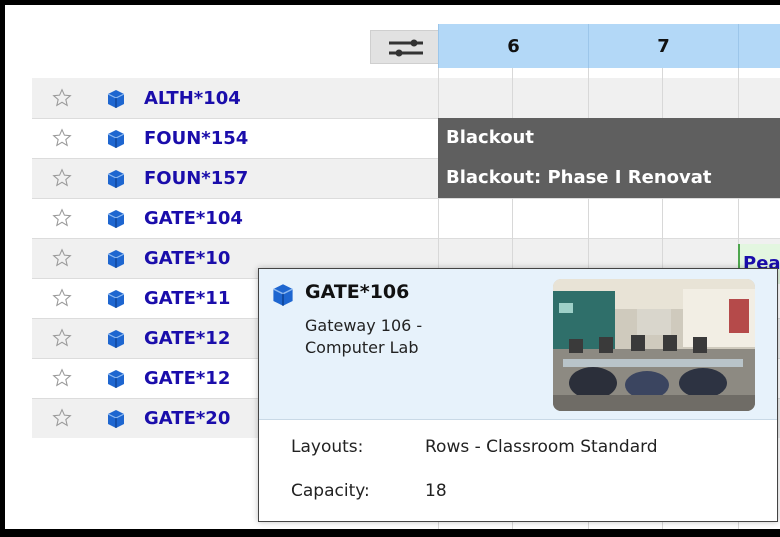 This screenshot has height=537, width=780. I want to click on layouts-value: Rows - Classroom Standard, so click(541, 447).